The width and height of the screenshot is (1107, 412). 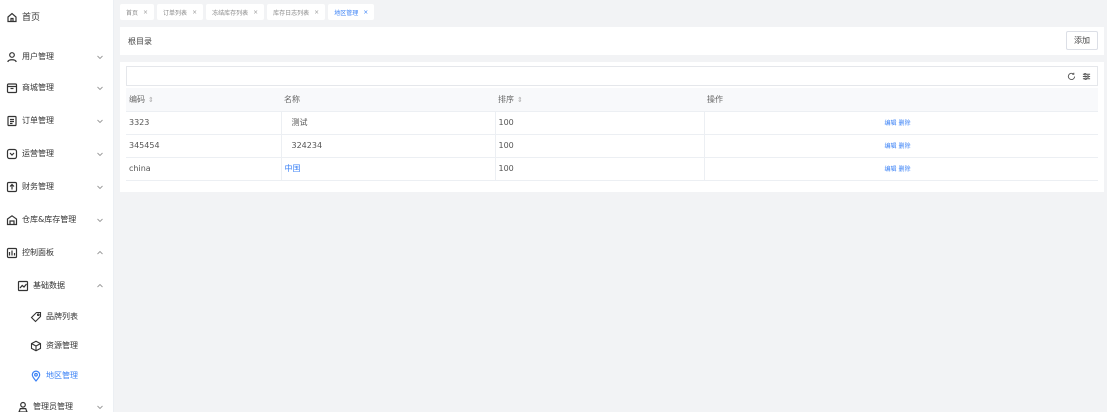 What do you see at coordinates (62, 316) in the screenshot?
I see `sidebar-item-label: 品牌列表` at bounding box center [62, 316].